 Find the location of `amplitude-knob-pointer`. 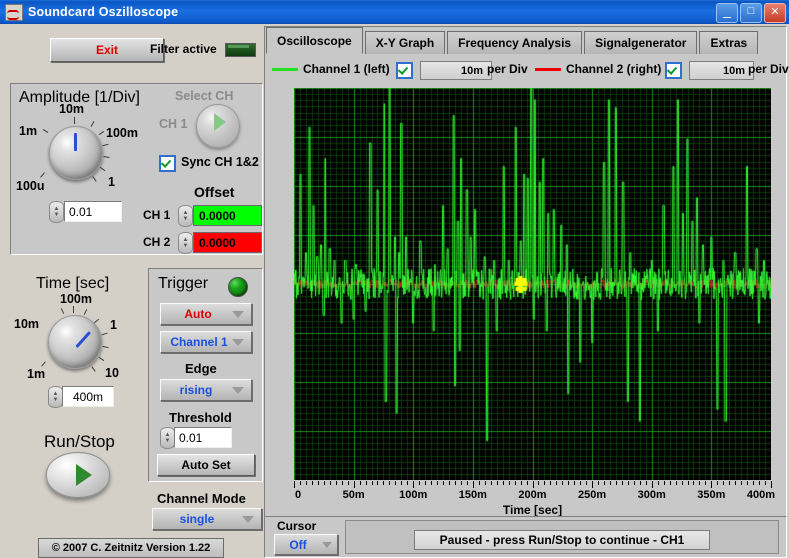

amplitude-knob-pointer is located at coordinates (75, 142).